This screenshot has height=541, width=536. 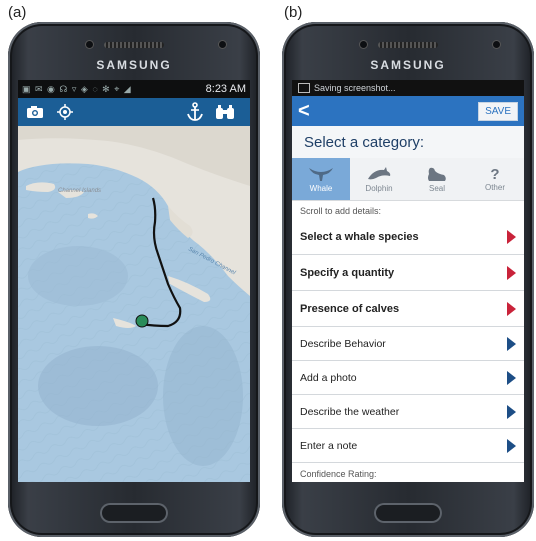 I want to click on save-button: SAVE, so click(x=498, y=111).